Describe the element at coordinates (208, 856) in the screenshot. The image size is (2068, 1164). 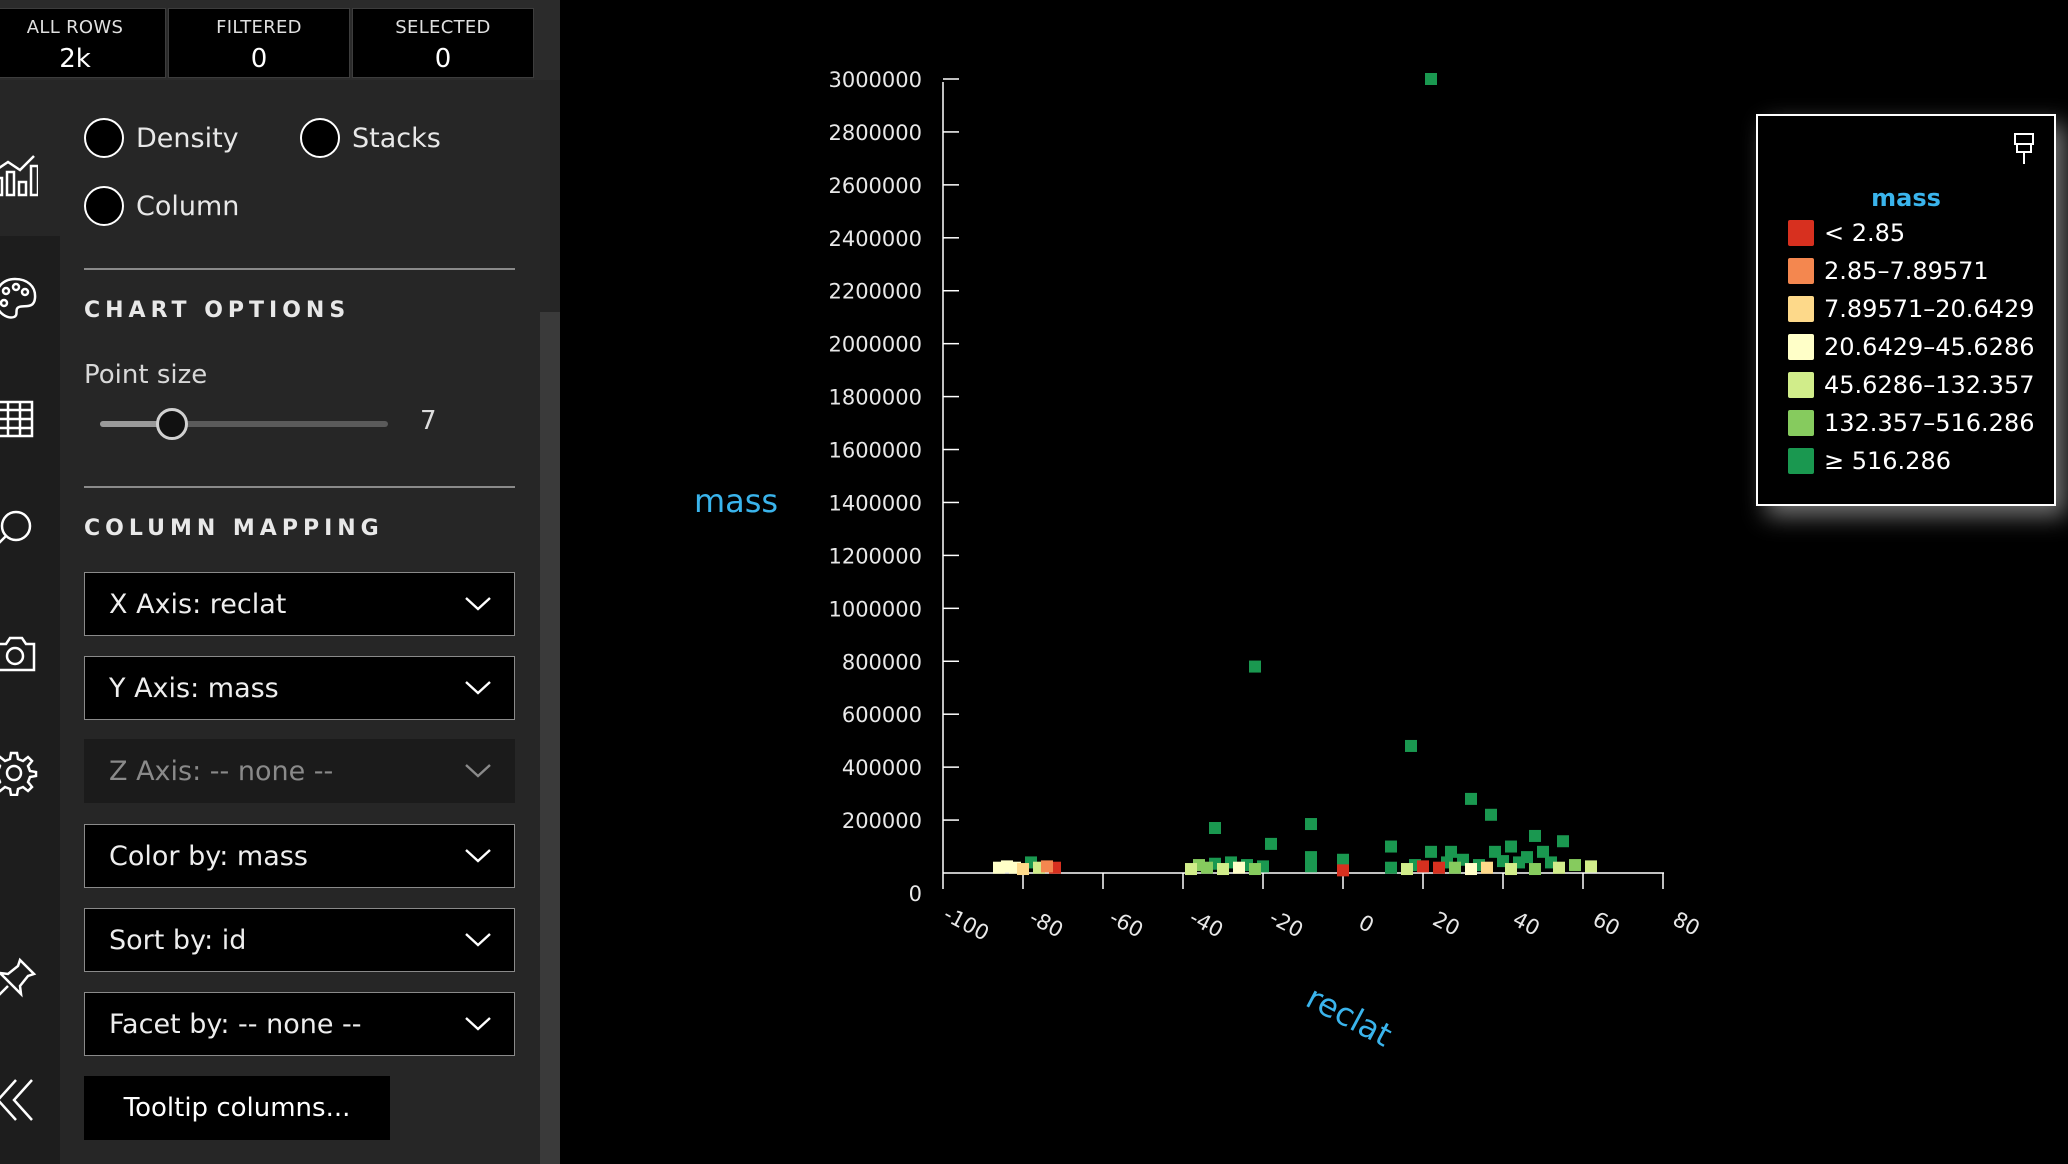
I see `color-by-dropdown-value: Color by: mass` at that location.